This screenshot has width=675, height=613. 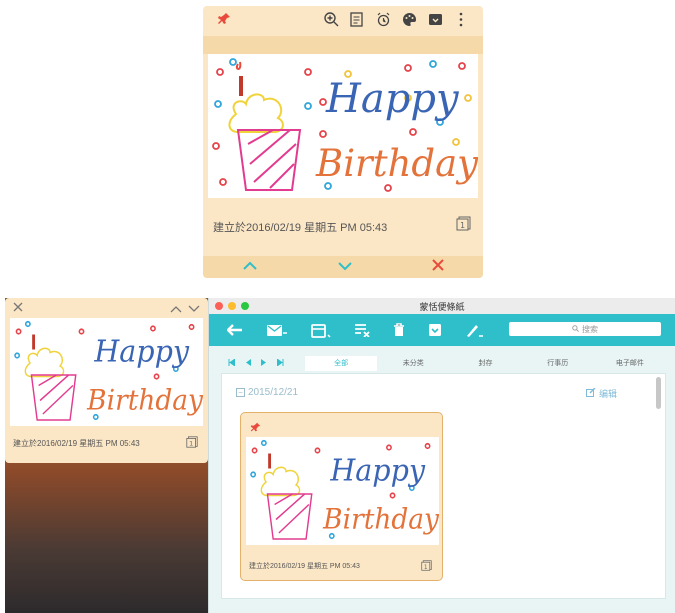 I want to click on happy-text: Happy, so click(x=392, y=99).